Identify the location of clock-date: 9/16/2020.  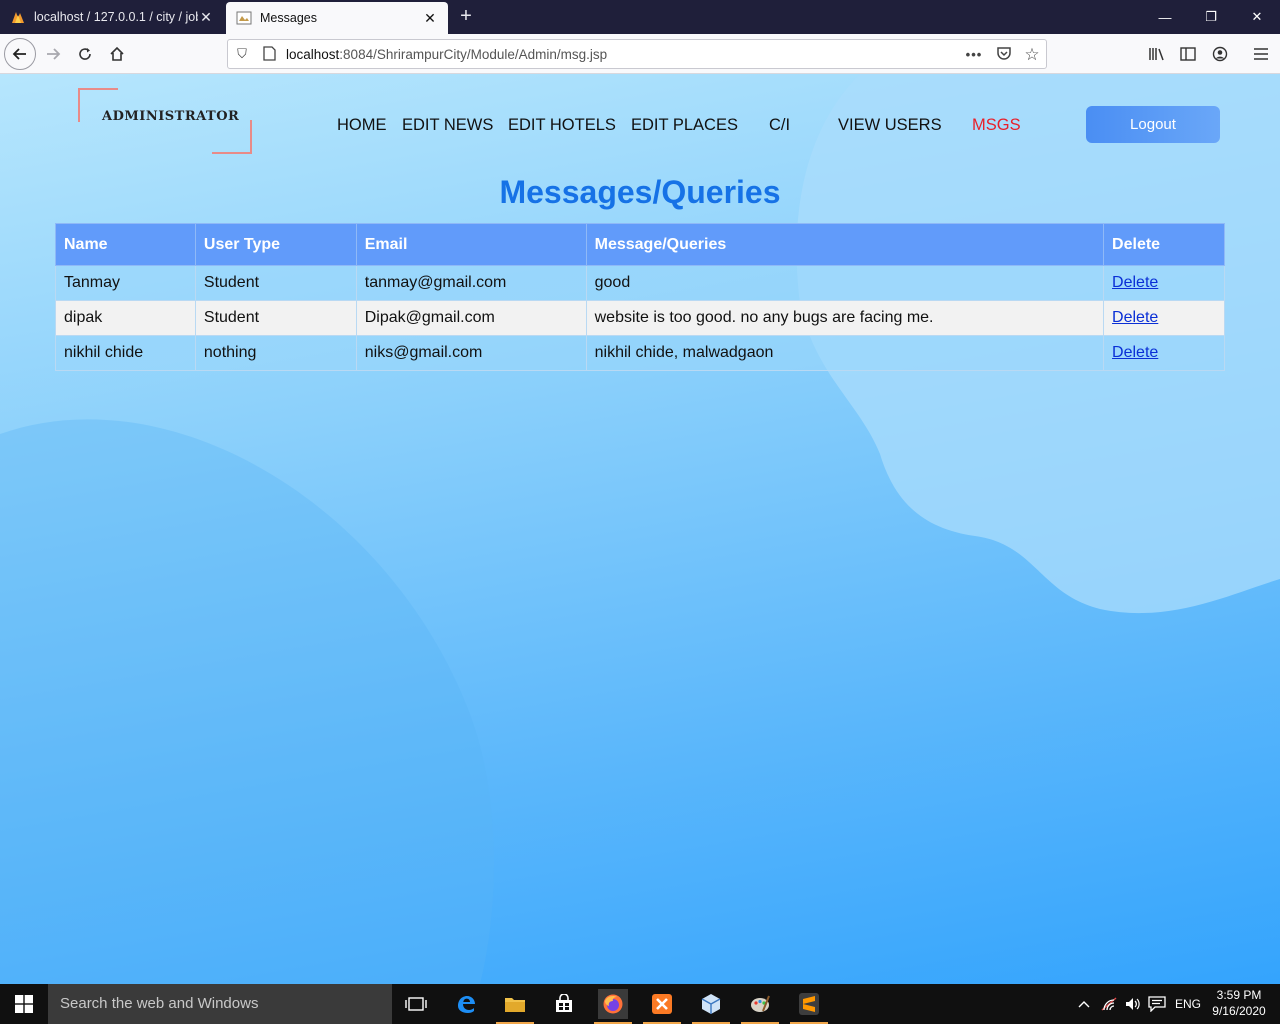
(1239, 1011).